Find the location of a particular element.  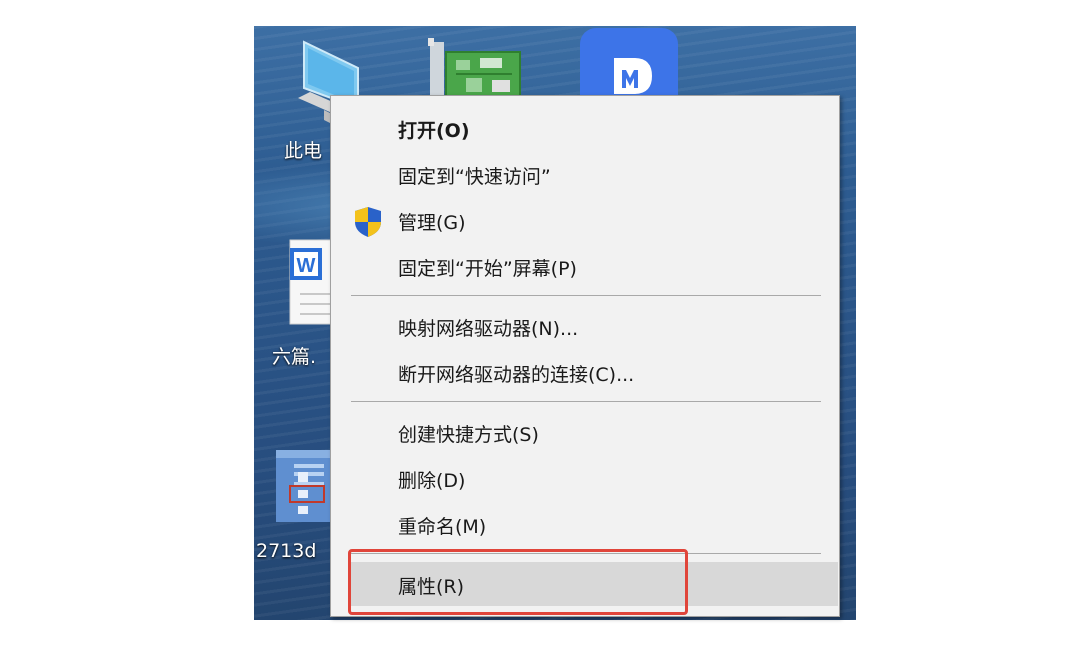

image-thumbnail-icon is located at coordinates (303, 486).